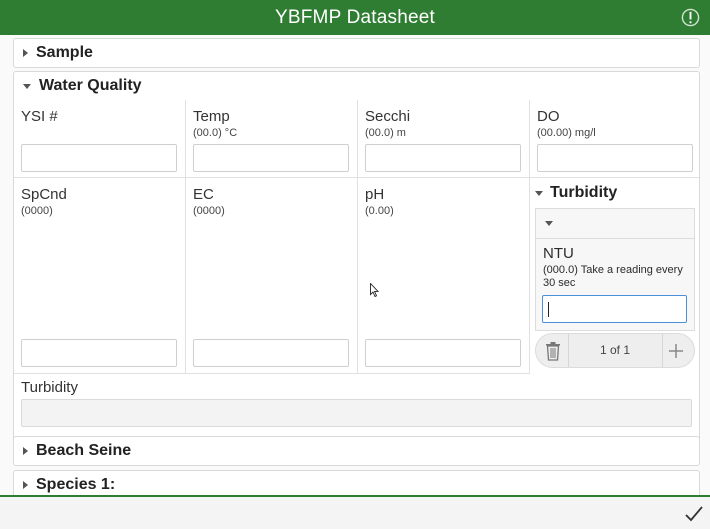 The height and width of the screenshot is (529, 710). I want to click on text-cursor, so click(548, 309).